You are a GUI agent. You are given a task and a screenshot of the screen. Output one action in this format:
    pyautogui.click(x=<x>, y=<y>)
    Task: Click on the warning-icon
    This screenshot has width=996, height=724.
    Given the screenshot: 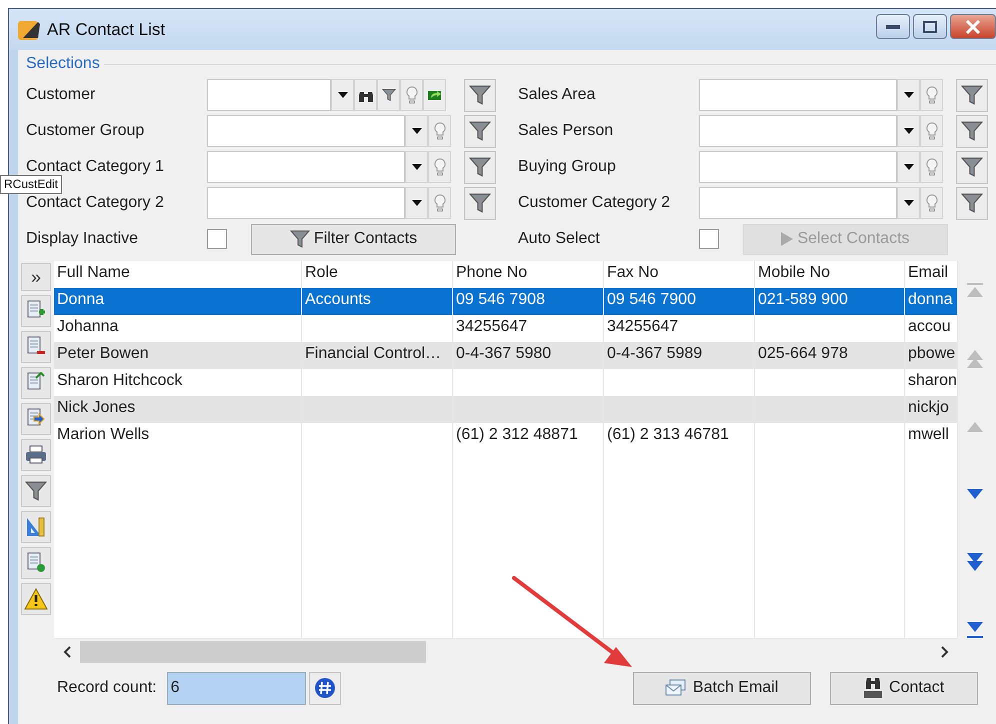 What is the action you would take?
    pyautogui.click(x=36, y=599)
    